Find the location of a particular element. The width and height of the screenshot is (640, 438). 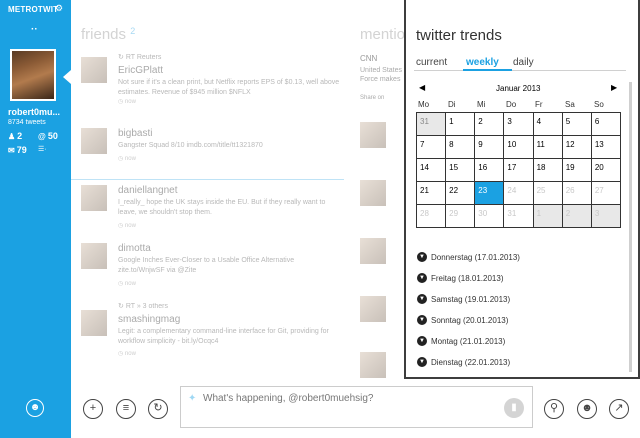

twitter-bird-icon: ✦ is located at coordinates (192, 398).